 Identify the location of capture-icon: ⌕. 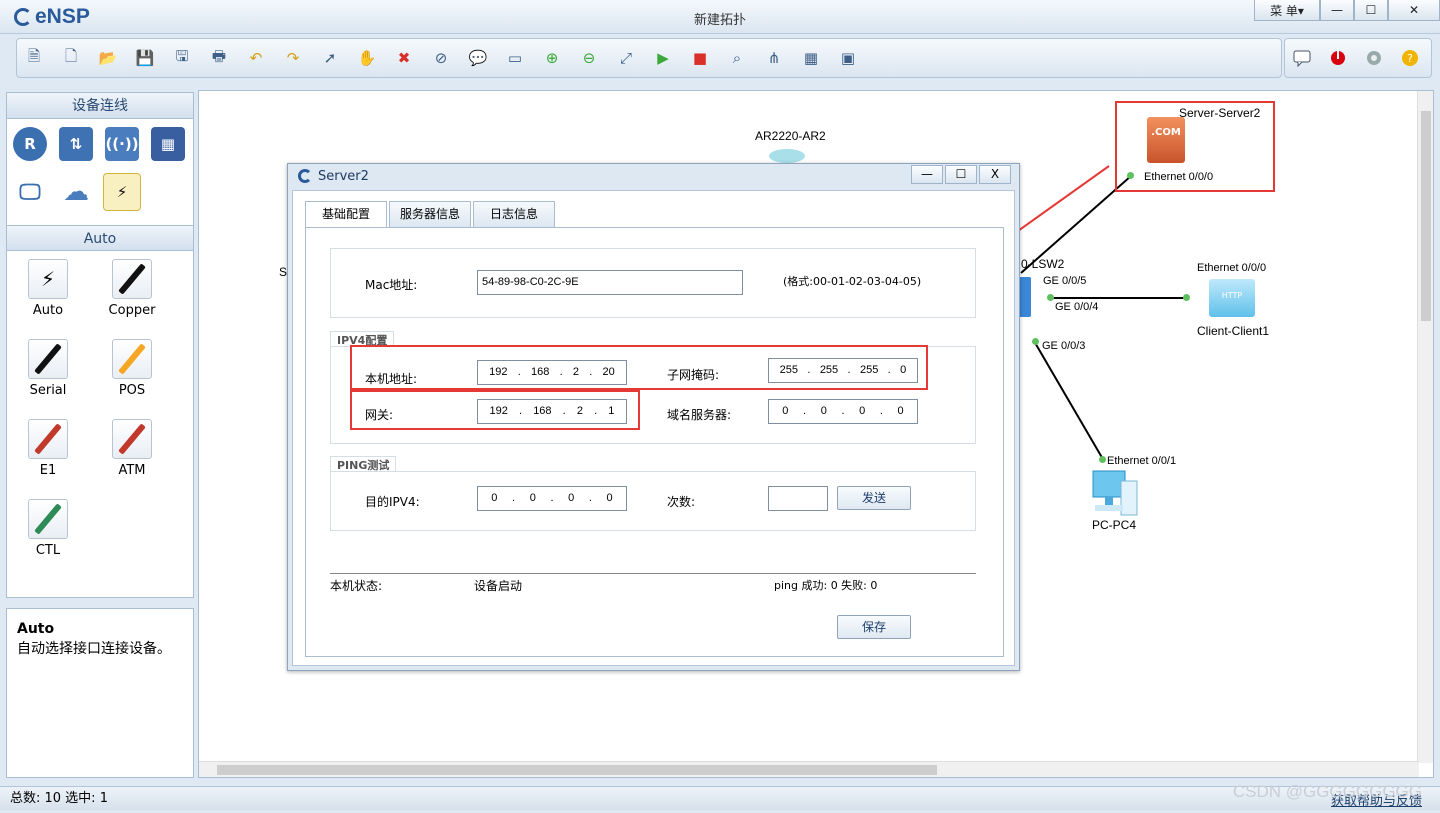
(737, 58).